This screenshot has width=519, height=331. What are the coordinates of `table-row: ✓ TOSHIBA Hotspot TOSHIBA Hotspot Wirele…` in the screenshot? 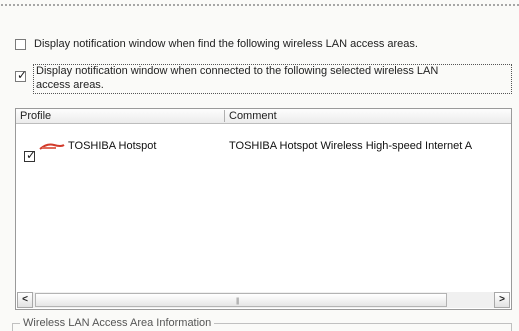 It's located at (263, 153).